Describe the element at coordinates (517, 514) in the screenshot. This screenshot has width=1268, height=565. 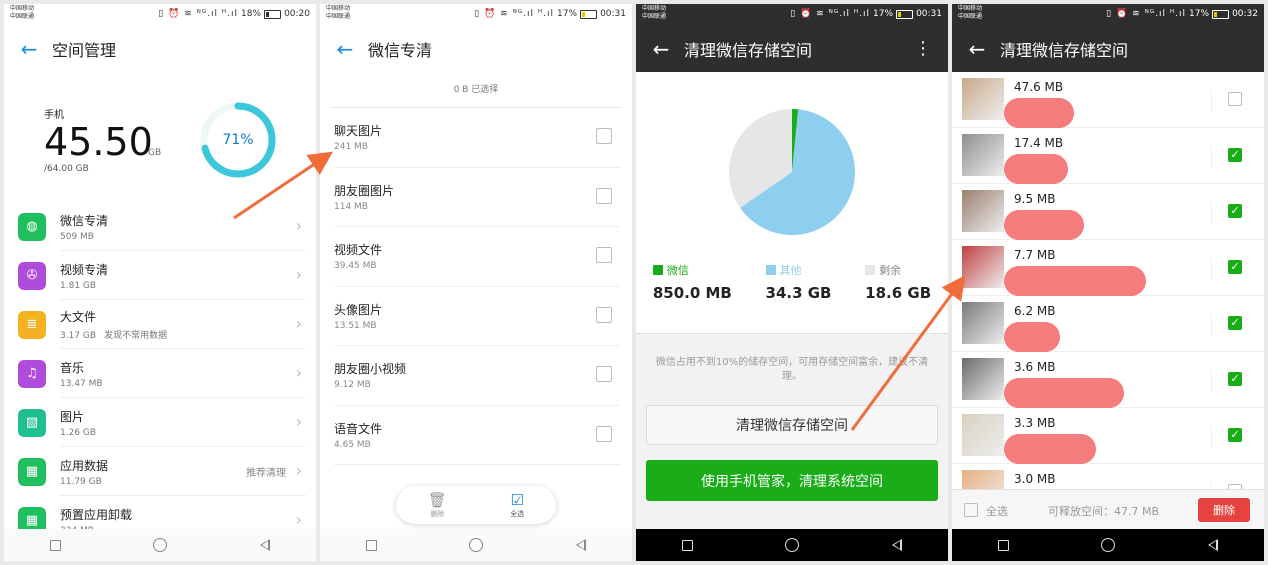
I see `select-all-label: 全选` at that location.